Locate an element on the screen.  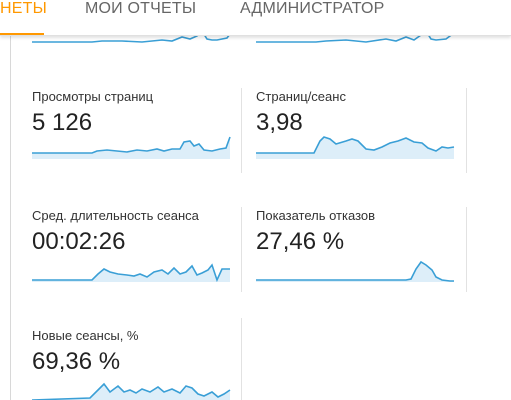
metric-title: Просмотры страниц is located at coordinates (93, 96).